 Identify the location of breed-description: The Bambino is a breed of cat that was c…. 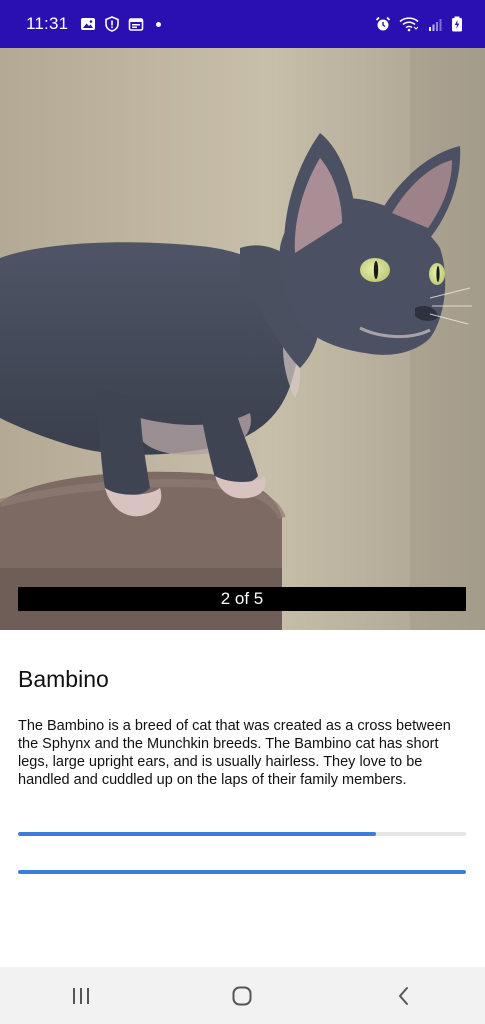
(234, 753).